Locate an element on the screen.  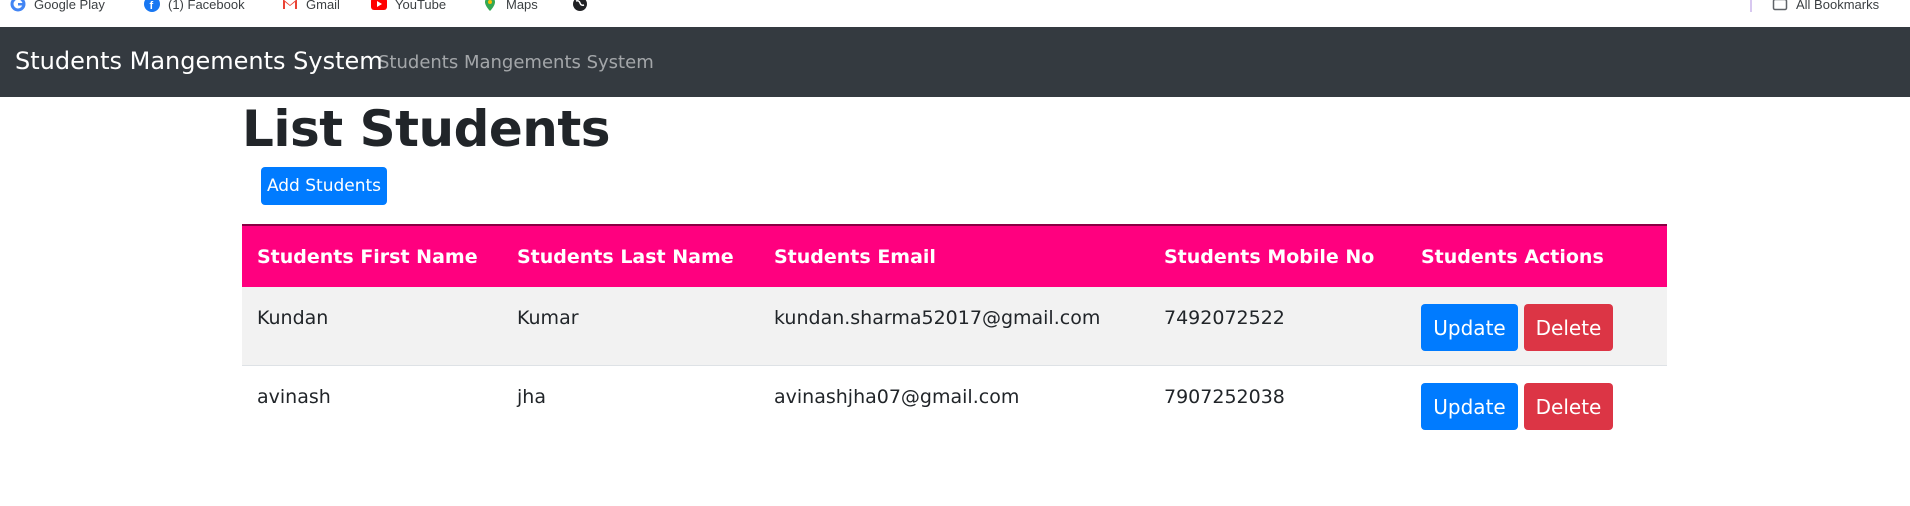
bookmark-youtube: YouTube is located at coordinates (408, 7).